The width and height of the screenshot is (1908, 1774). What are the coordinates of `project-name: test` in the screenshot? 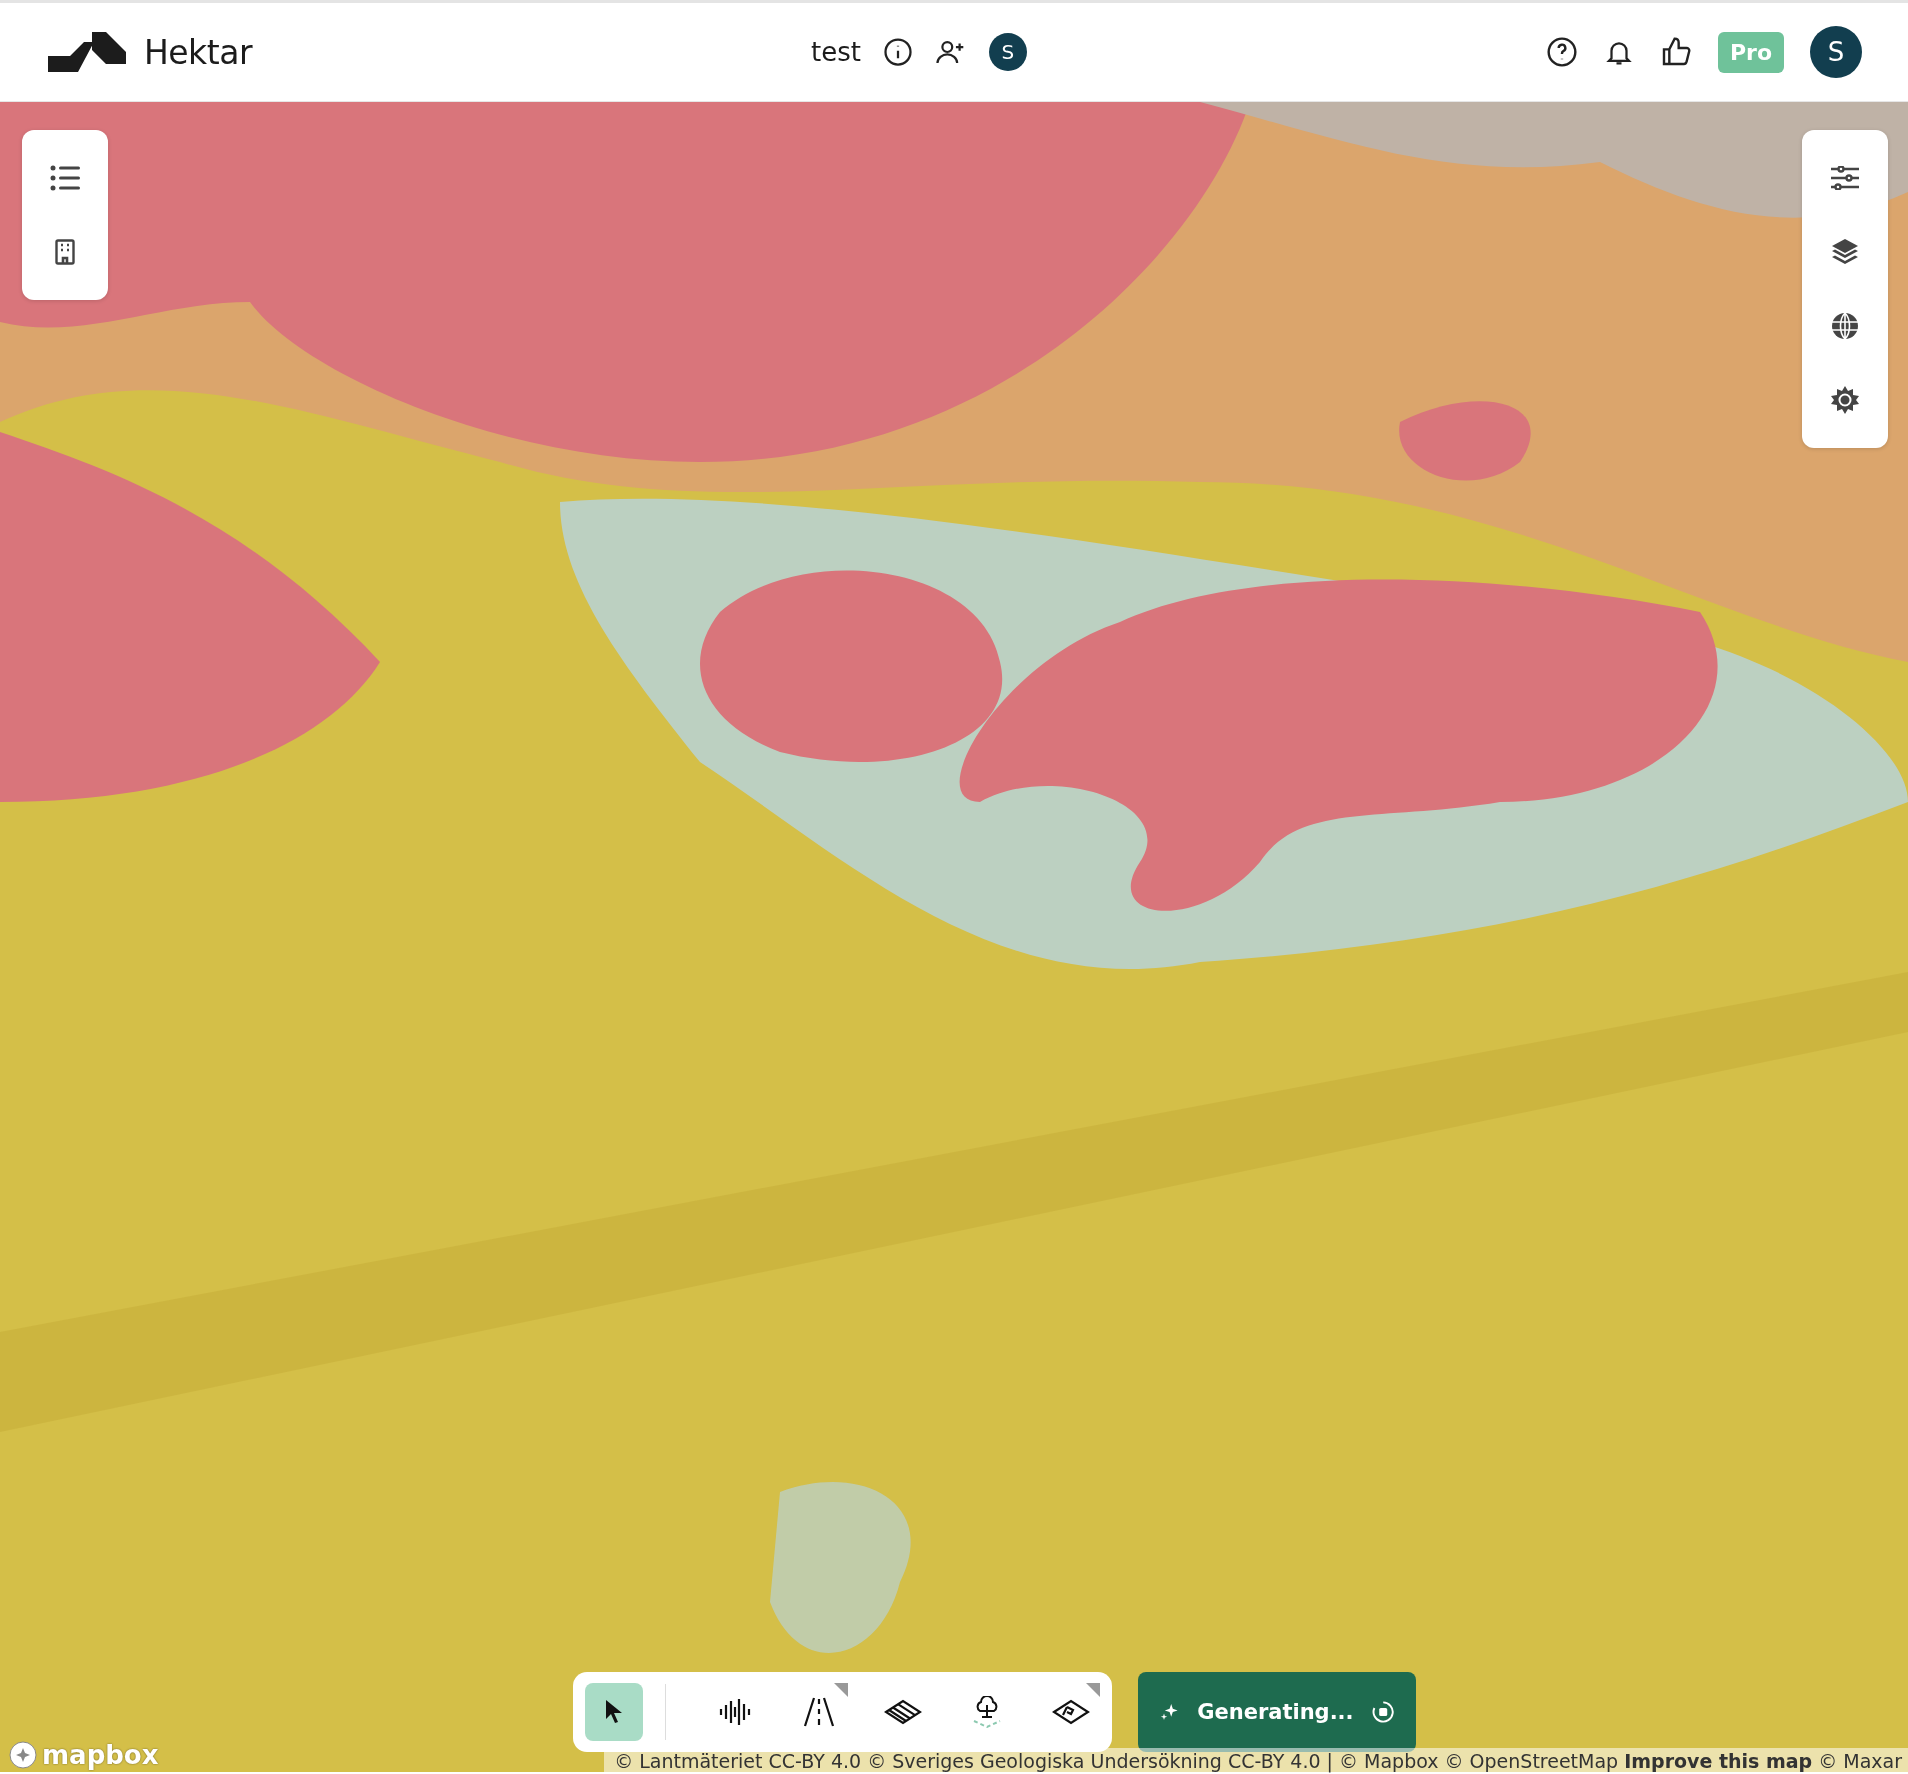 It's located at (835, 52).